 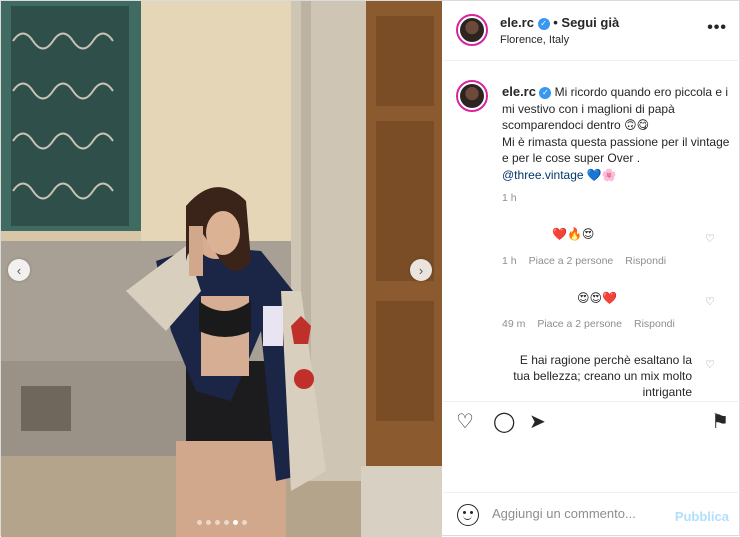 I want to click on follow-status-button: • Segui già, so click(x=586, y=22).